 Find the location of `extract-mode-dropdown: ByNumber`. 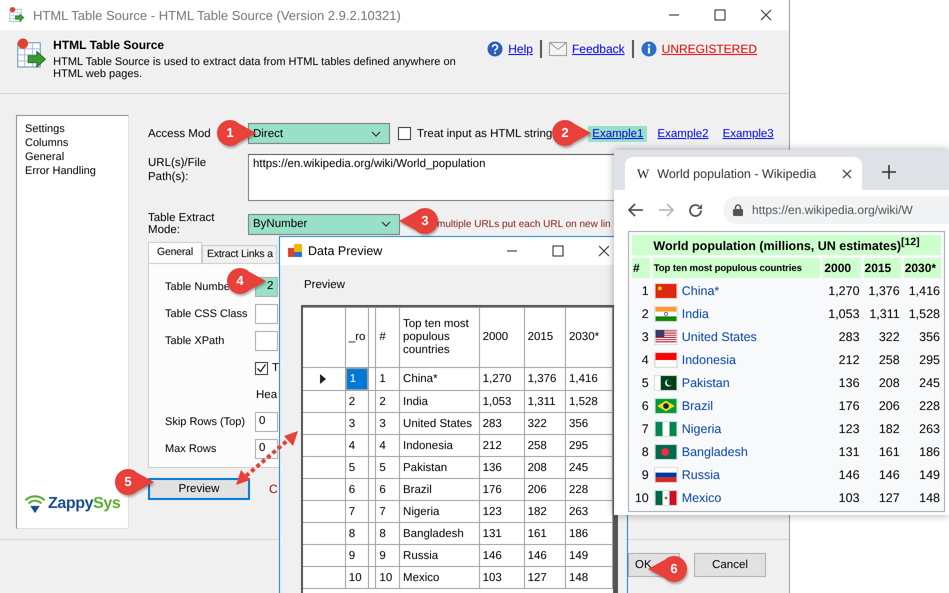

extract-mode-dropdown: ByNumber is located at coordinates (324, 224).